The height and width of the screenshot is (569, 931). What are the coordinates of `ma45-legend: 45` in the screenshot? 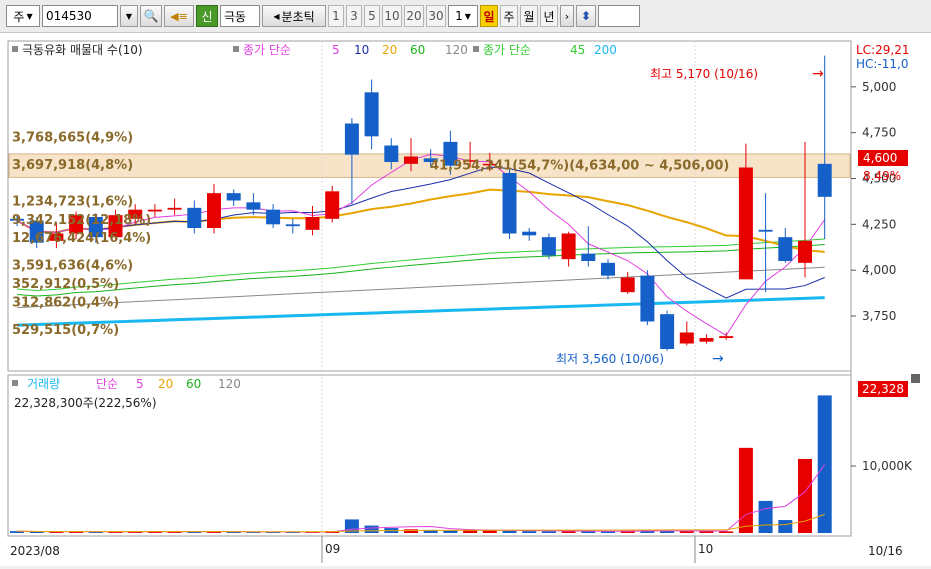 It's located at (577, 50).